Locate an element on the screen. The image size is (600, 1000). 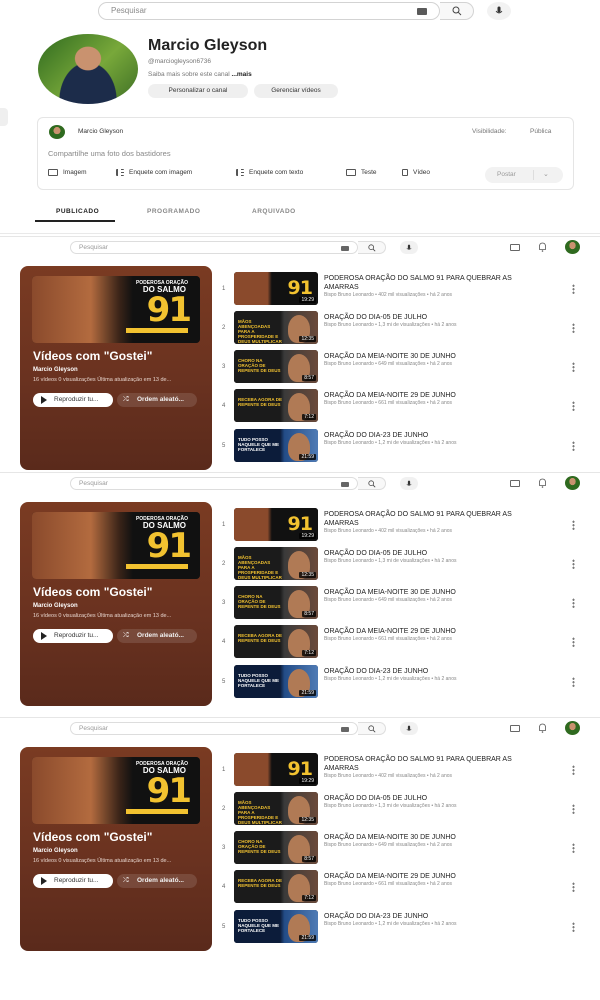
post-tool-quiz: Teste is located at coordinates (361, 174).